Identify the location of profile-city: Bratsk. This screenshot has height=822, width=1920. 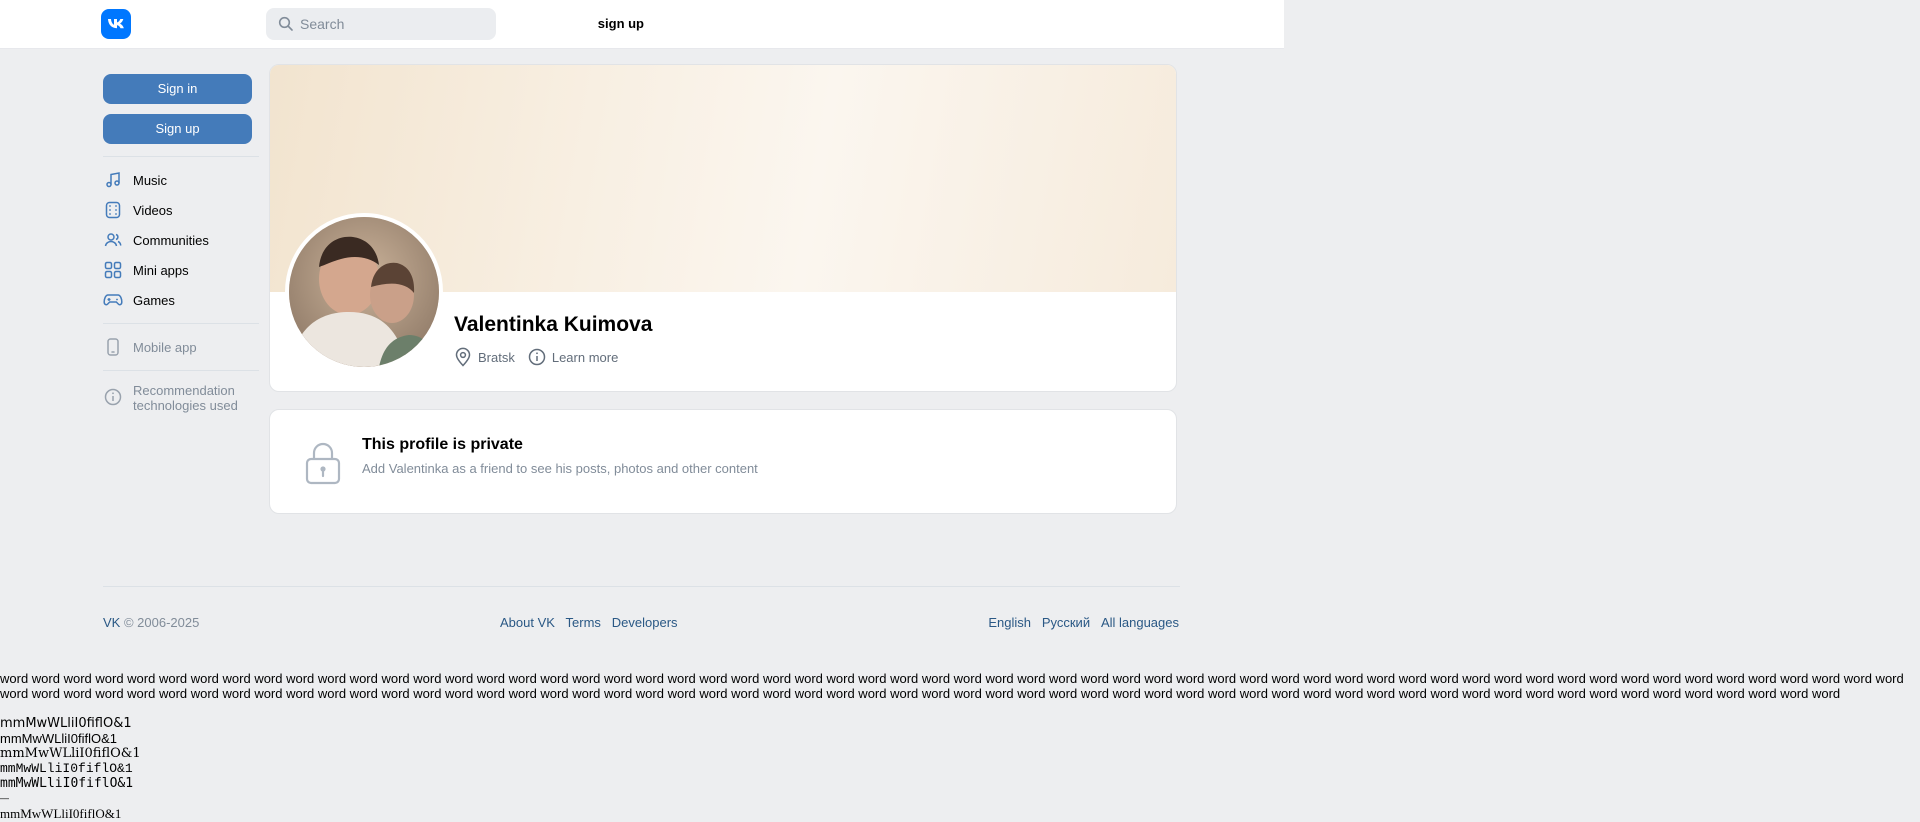
(484, 357).